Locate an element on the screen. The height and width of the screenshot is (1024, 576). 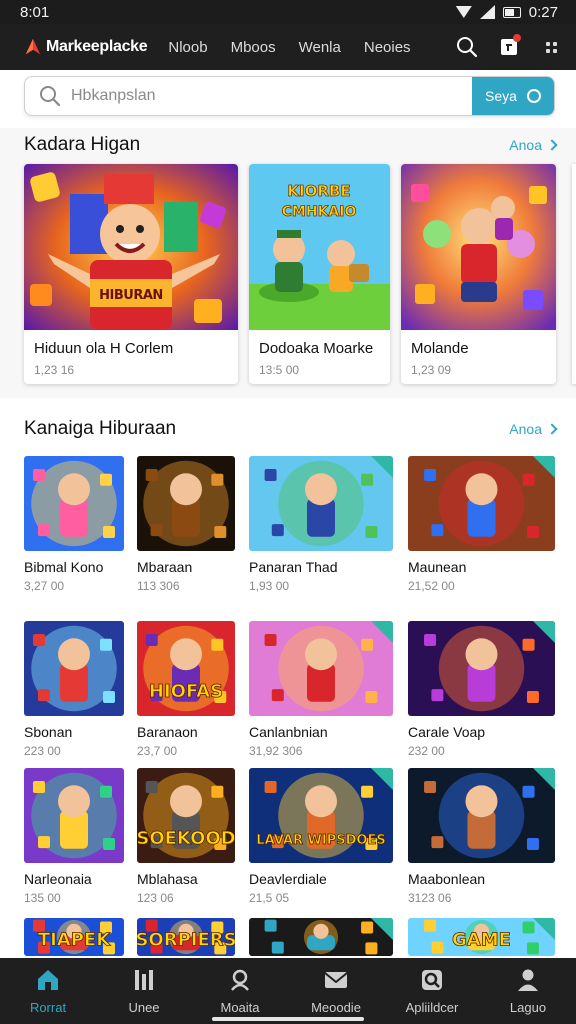
nav-item-4: Neoies is located at coordinates (387, 47).